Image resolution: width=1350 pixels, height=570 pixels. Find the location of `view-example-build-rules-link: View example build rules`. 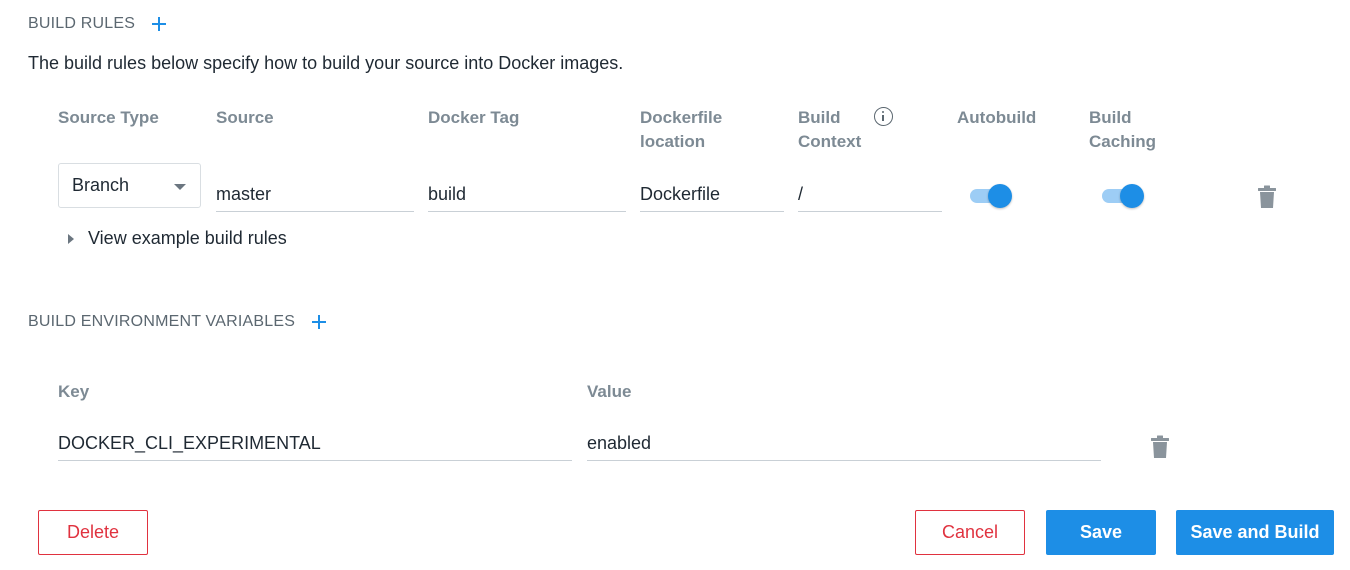

view-example-build-rules-link: View example build rules is located at coordinates (177, 238).